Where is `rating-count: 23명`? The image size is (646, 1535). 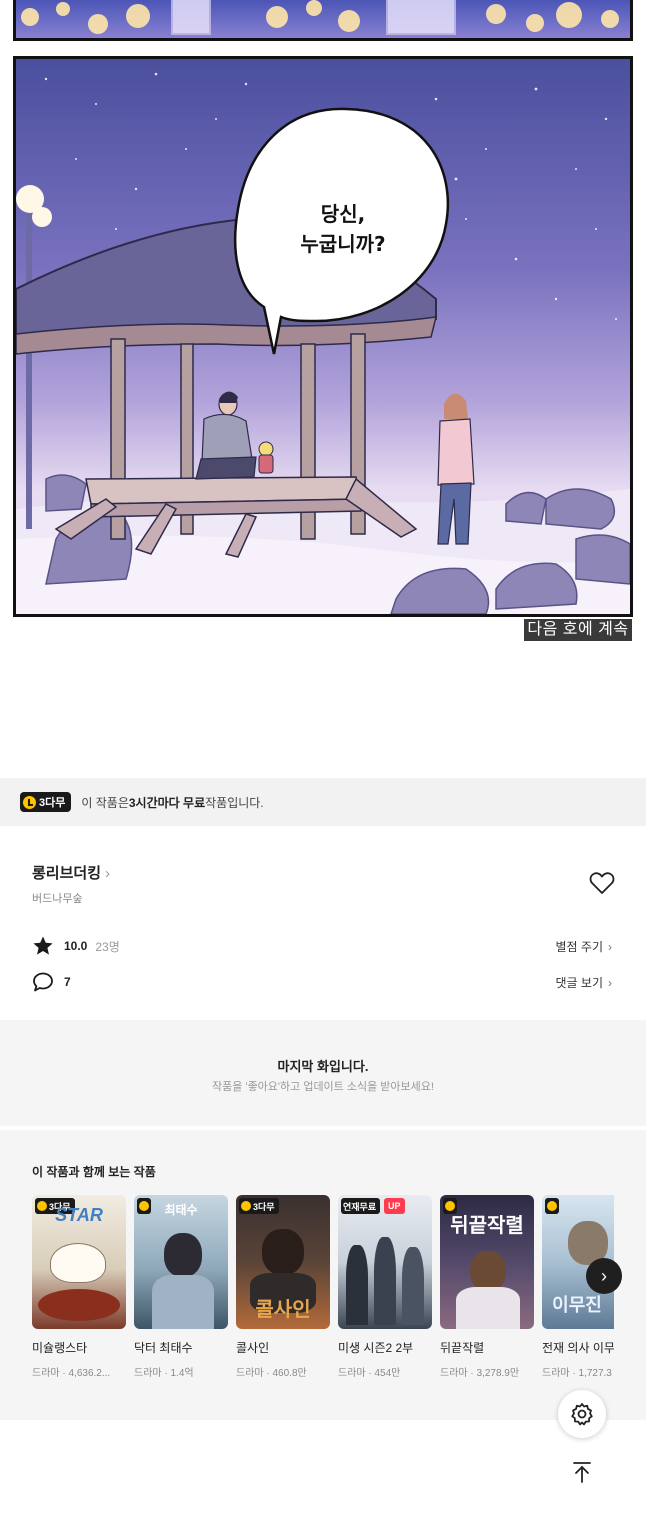 rating-count: 23명 is located at coordinates (107, 946).